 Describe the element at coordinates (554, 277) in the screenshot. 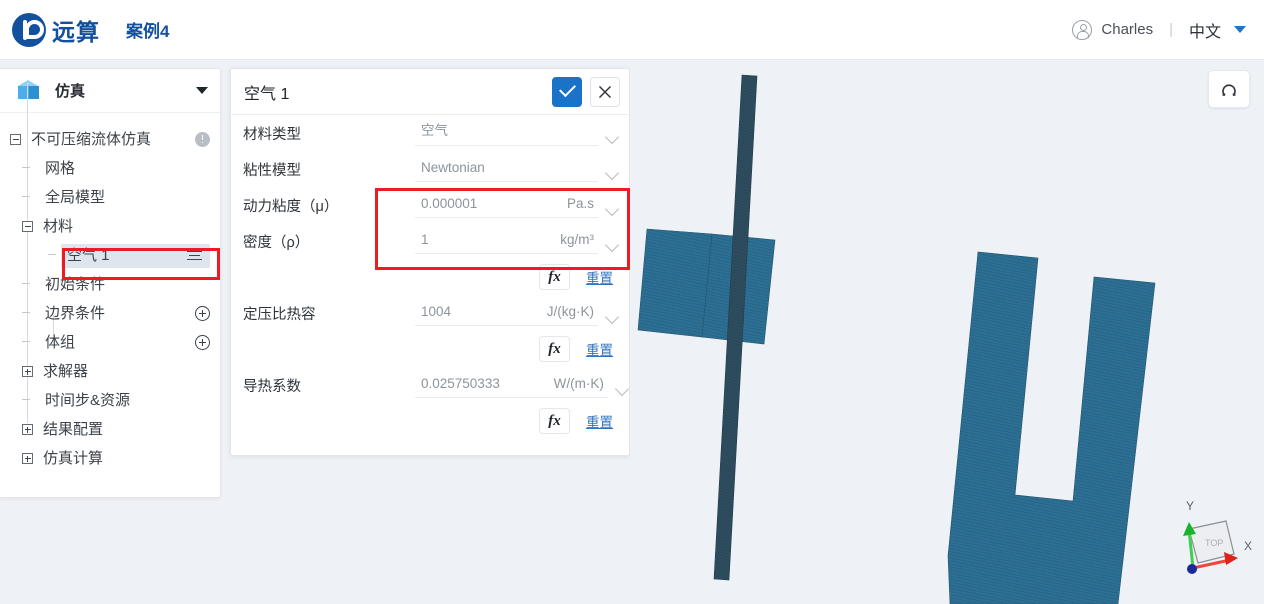

I see `density-formula-button: fx` at that location.